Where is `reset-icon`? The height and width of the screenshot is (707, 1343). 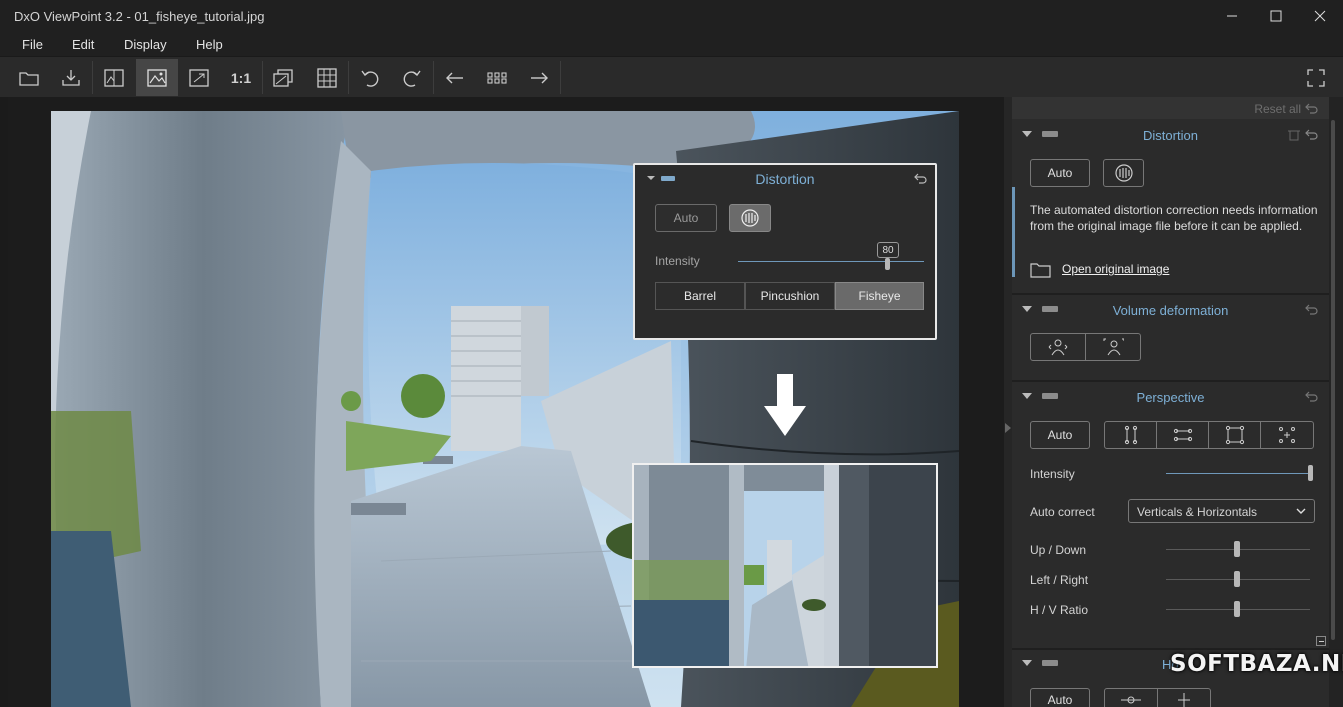
reset-icon is located at coordinates (921, 178).